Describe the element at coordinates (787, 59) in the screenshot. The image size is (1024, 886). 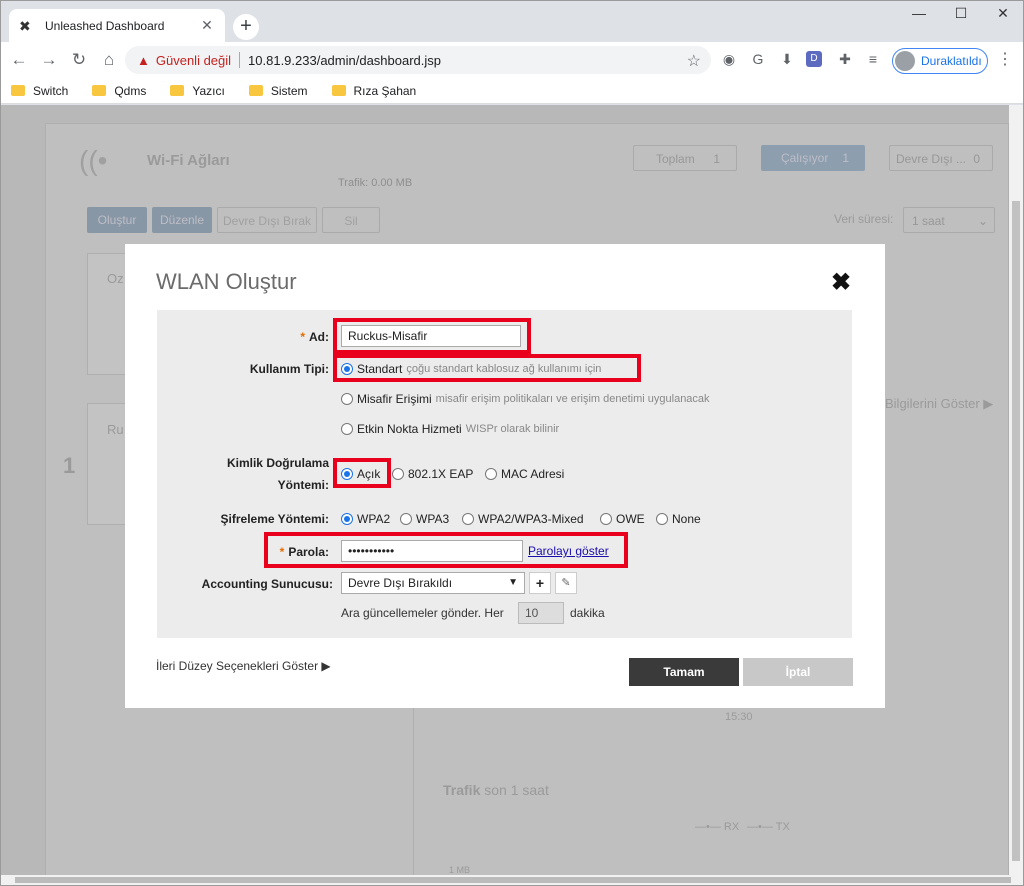
I see `download-icon: ⬇` at that location.